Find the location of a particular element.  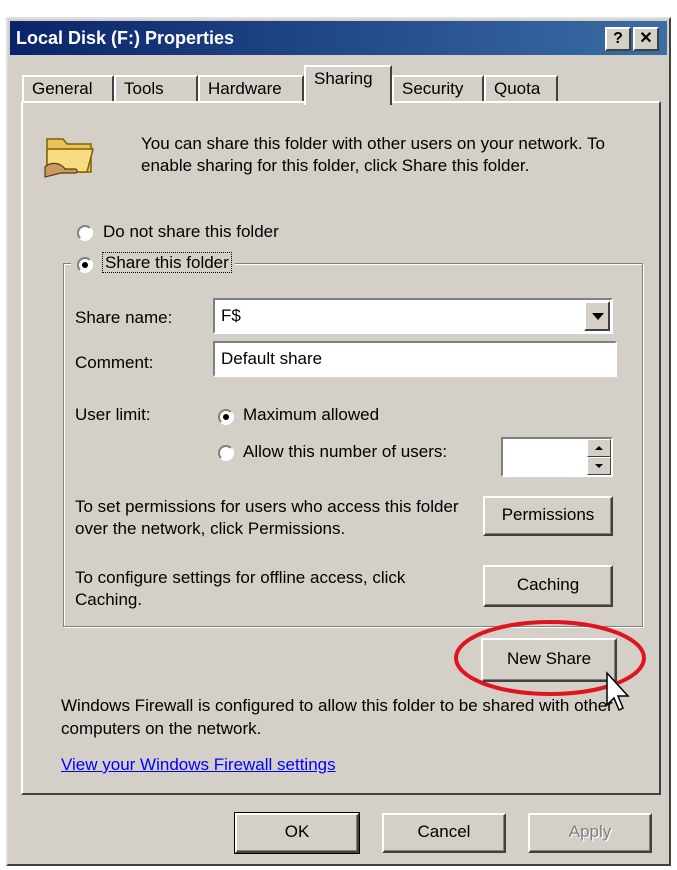

maximum-allowed-radio is located at coordinates (226, 417).